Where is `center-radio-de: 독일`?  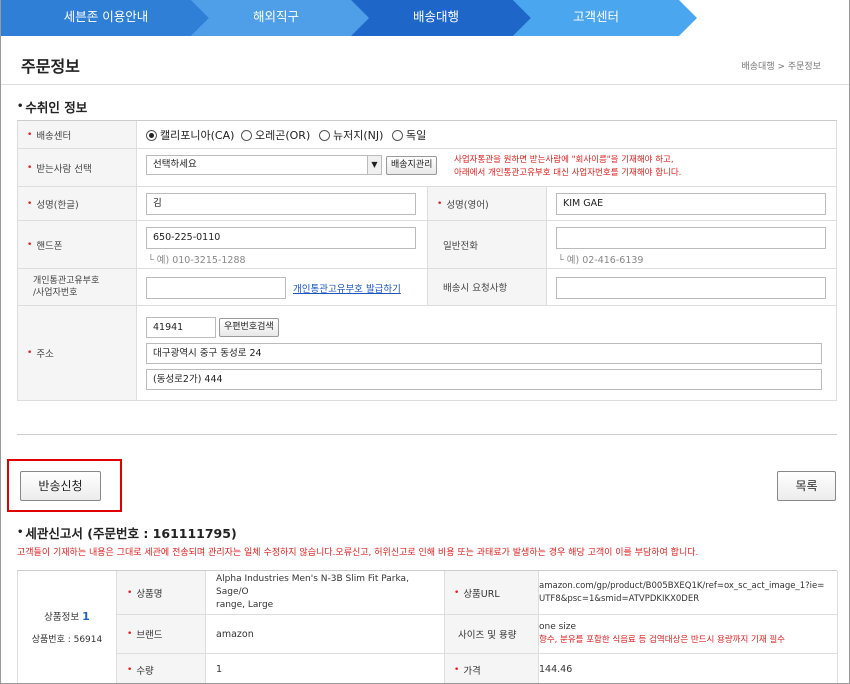 center-radio-de: 독일 is located at coordinates (409, 135).